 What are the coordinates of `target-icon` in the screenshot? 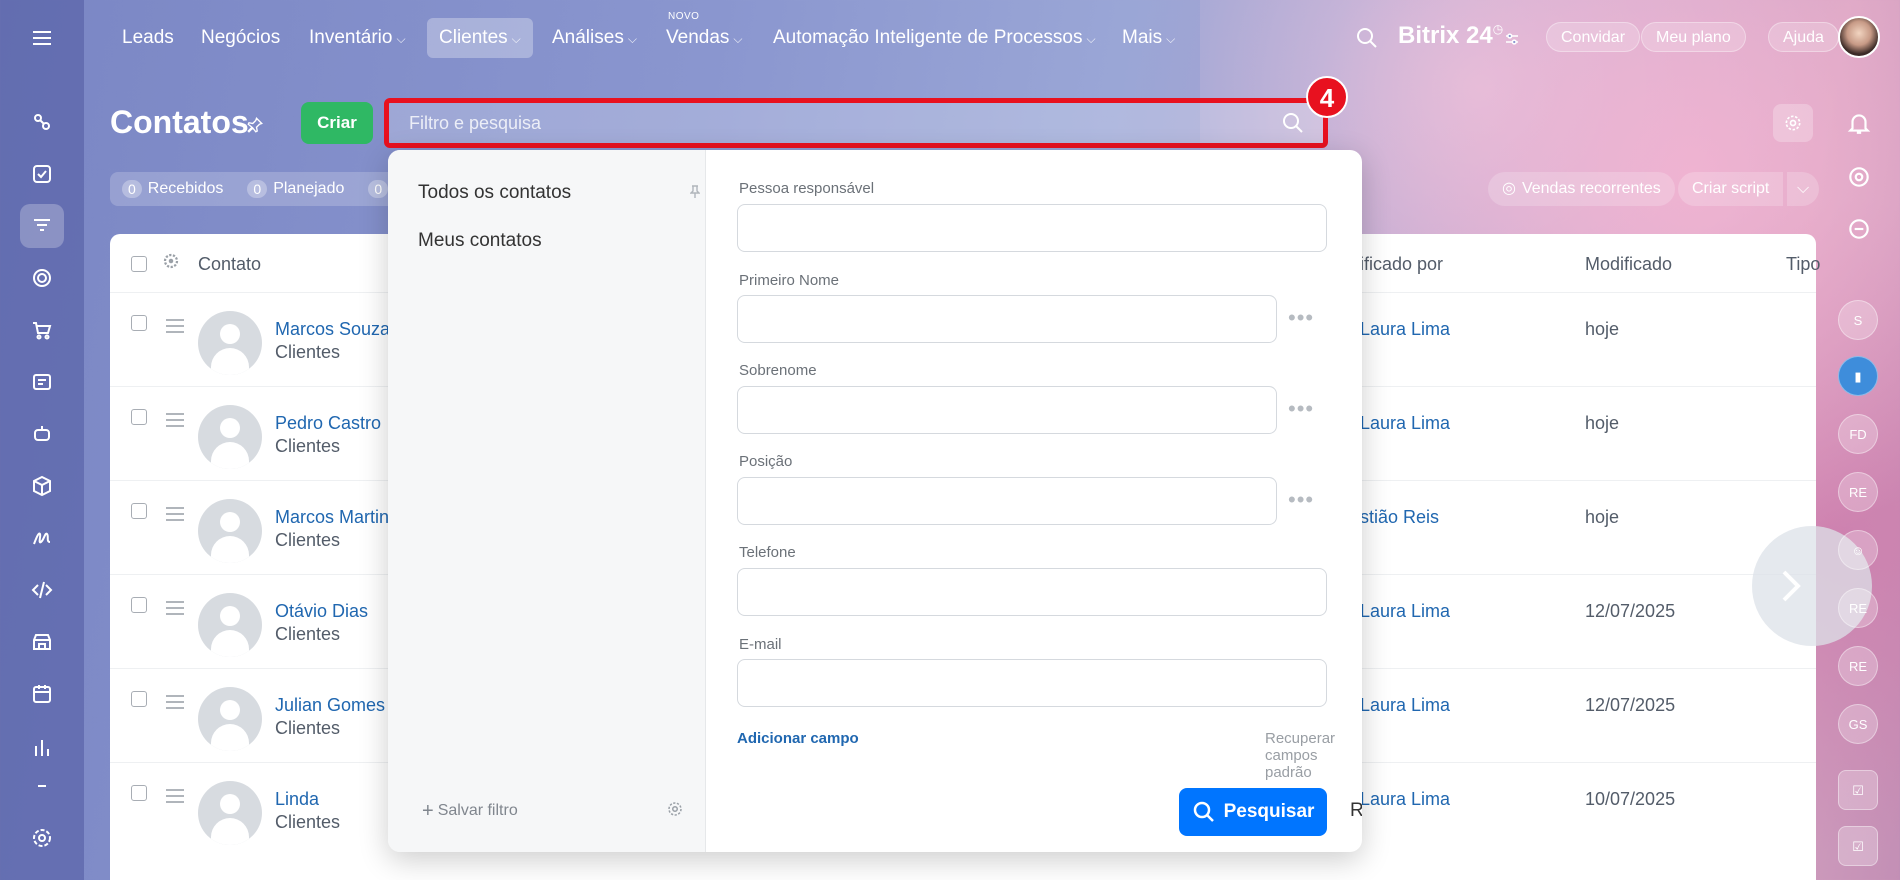 It's located at (42, 278).